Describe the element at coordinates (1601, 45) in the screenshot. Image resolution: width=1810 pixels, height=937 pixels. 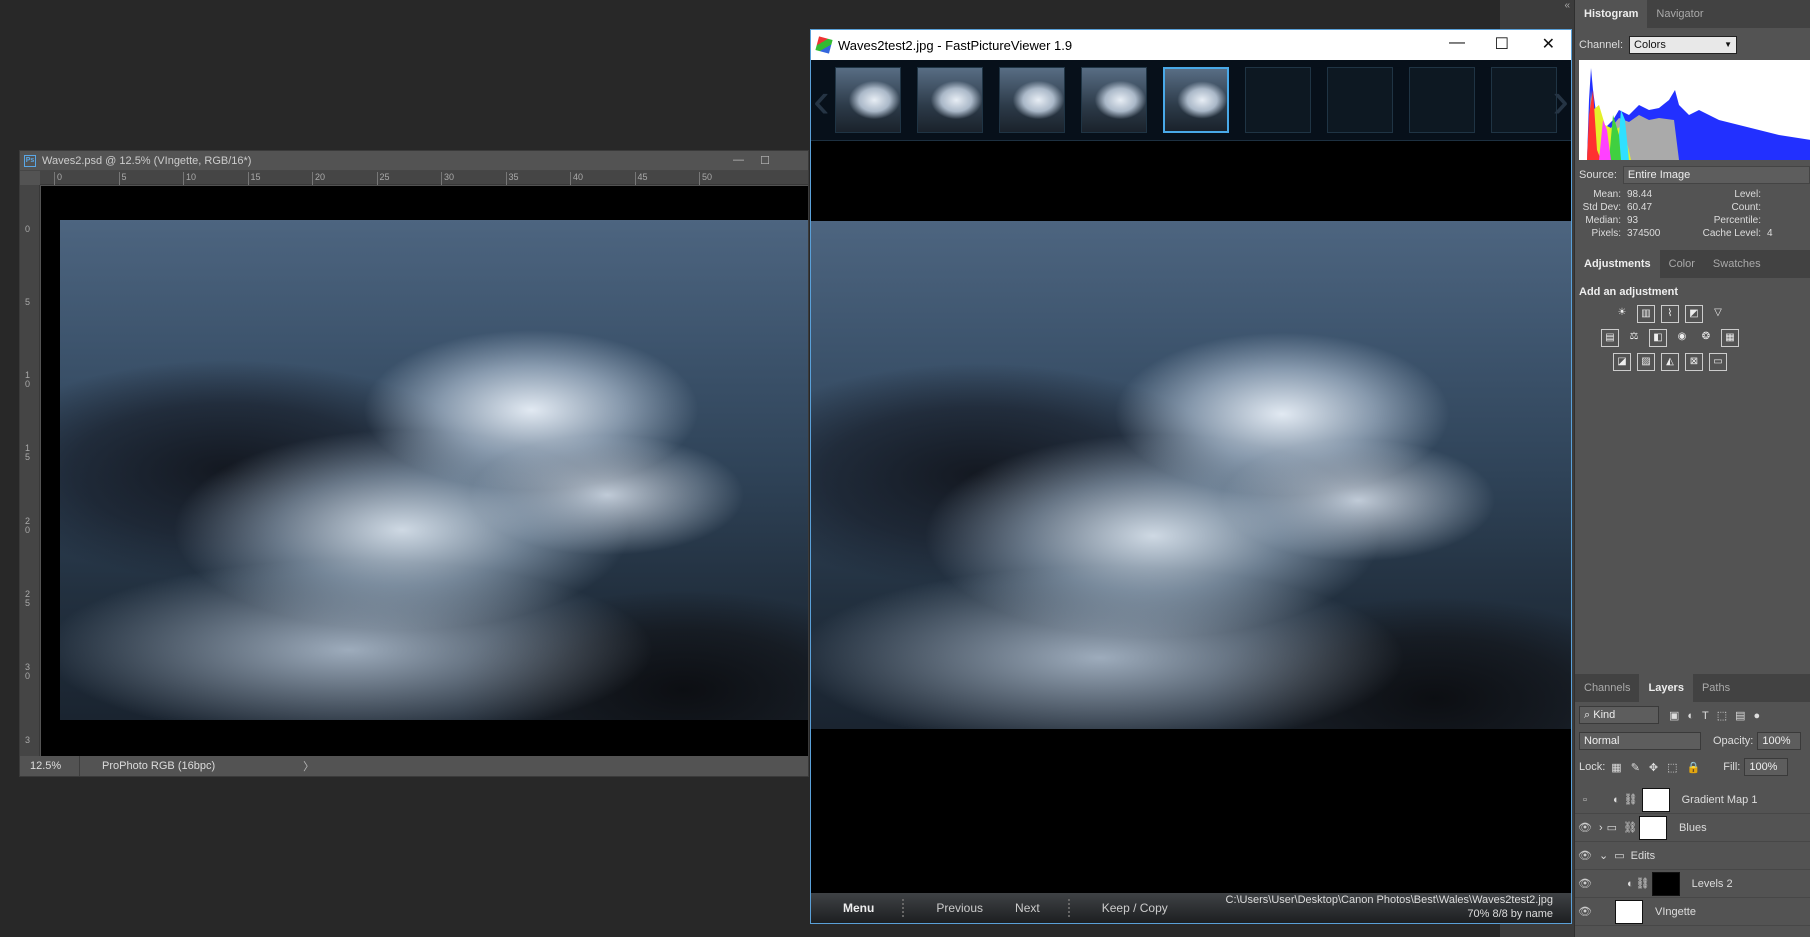
I see `channel-label: Channel:` at that location.